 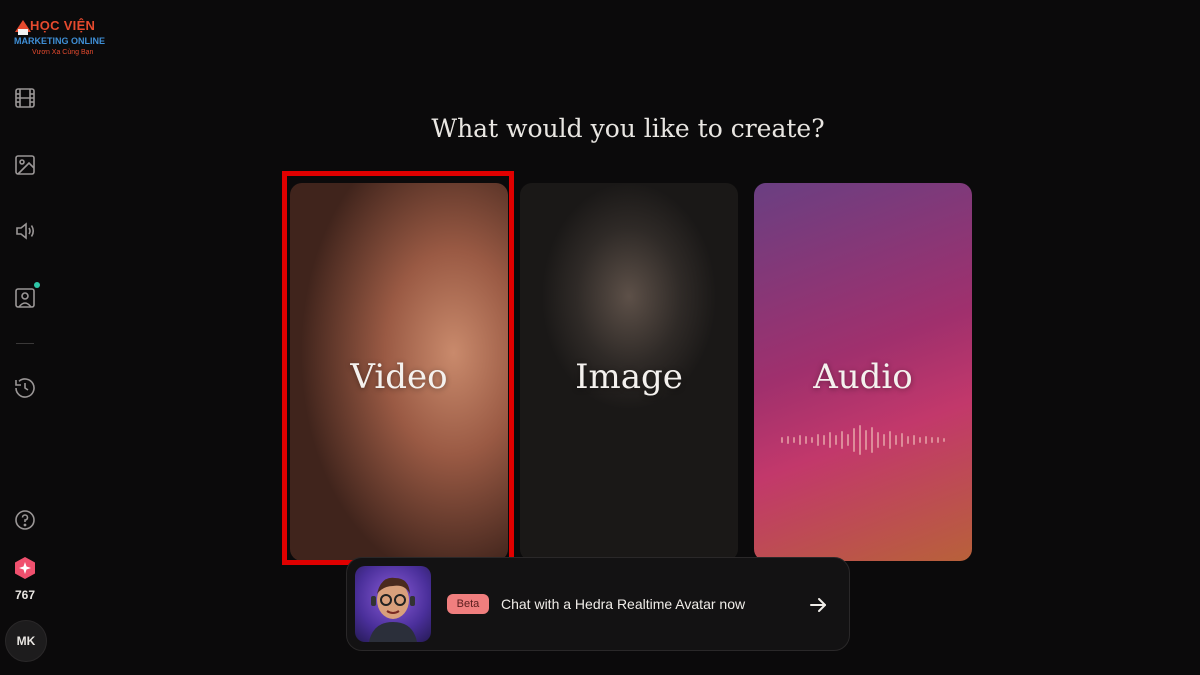 What do you see at coordinates (863, 377) in the screenshot?
I see `card-label-audio: Audio` at bounding box center [863, 377].